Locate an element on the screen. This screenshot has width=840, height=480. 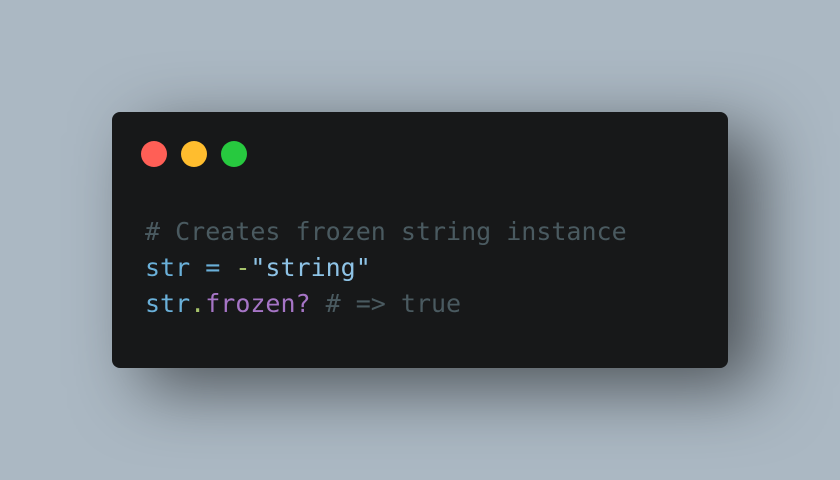
string-literal-token: "string" is located at coordinates (310, 267).